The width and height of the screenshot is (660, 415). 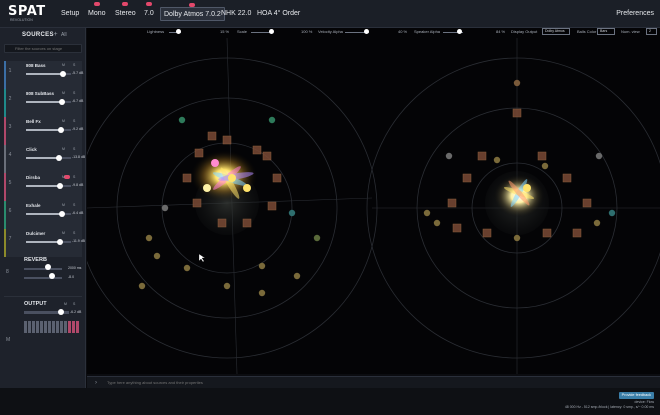 I want to click on source-strip: 6 Exhale M S -6.4 dB, so click(x=43, y=215).